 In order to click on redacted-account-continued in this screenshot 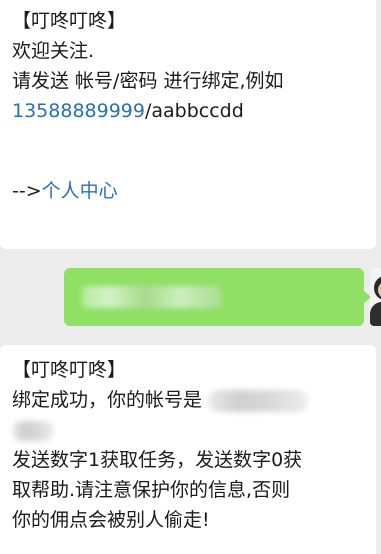, I will do `click(33, 430)`.